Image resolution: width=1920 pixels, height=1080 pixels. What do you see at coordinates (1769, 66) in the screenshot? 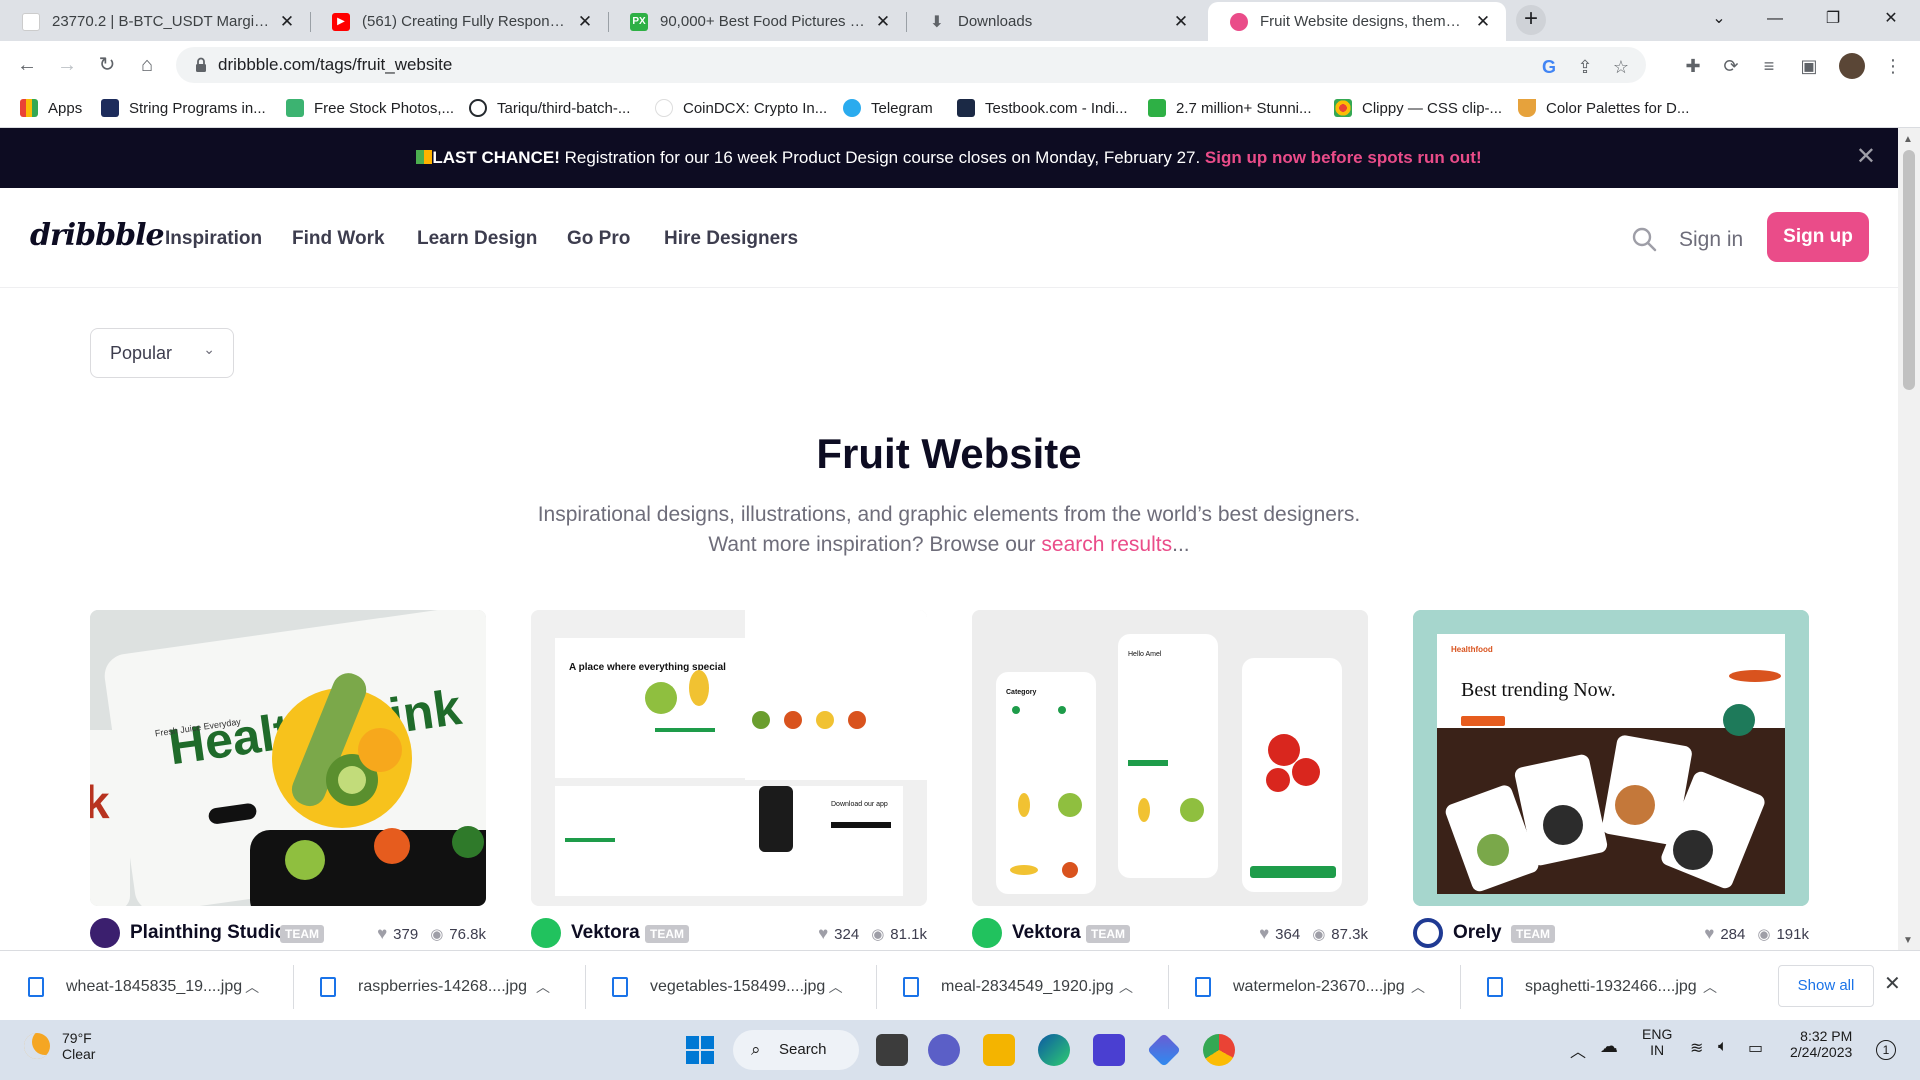
I see `reading-list-icon: ≡` at bounding box center [1769, 66].